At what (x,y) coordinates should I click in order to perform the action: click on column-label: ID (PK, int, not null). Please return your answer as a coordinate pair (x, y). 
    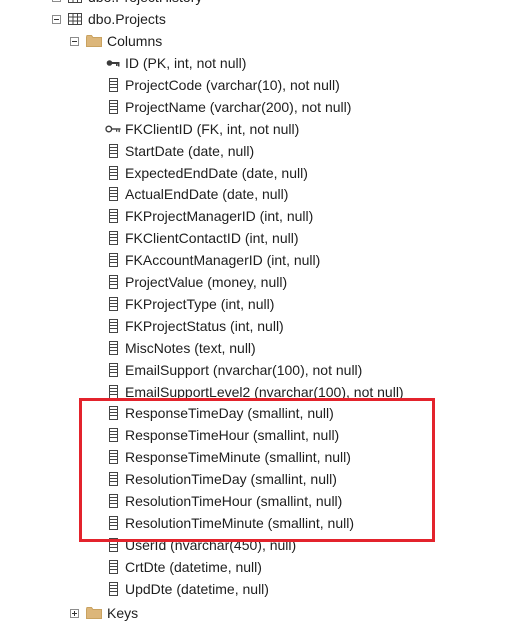
    Looking at the image, I should click on (186, 63).